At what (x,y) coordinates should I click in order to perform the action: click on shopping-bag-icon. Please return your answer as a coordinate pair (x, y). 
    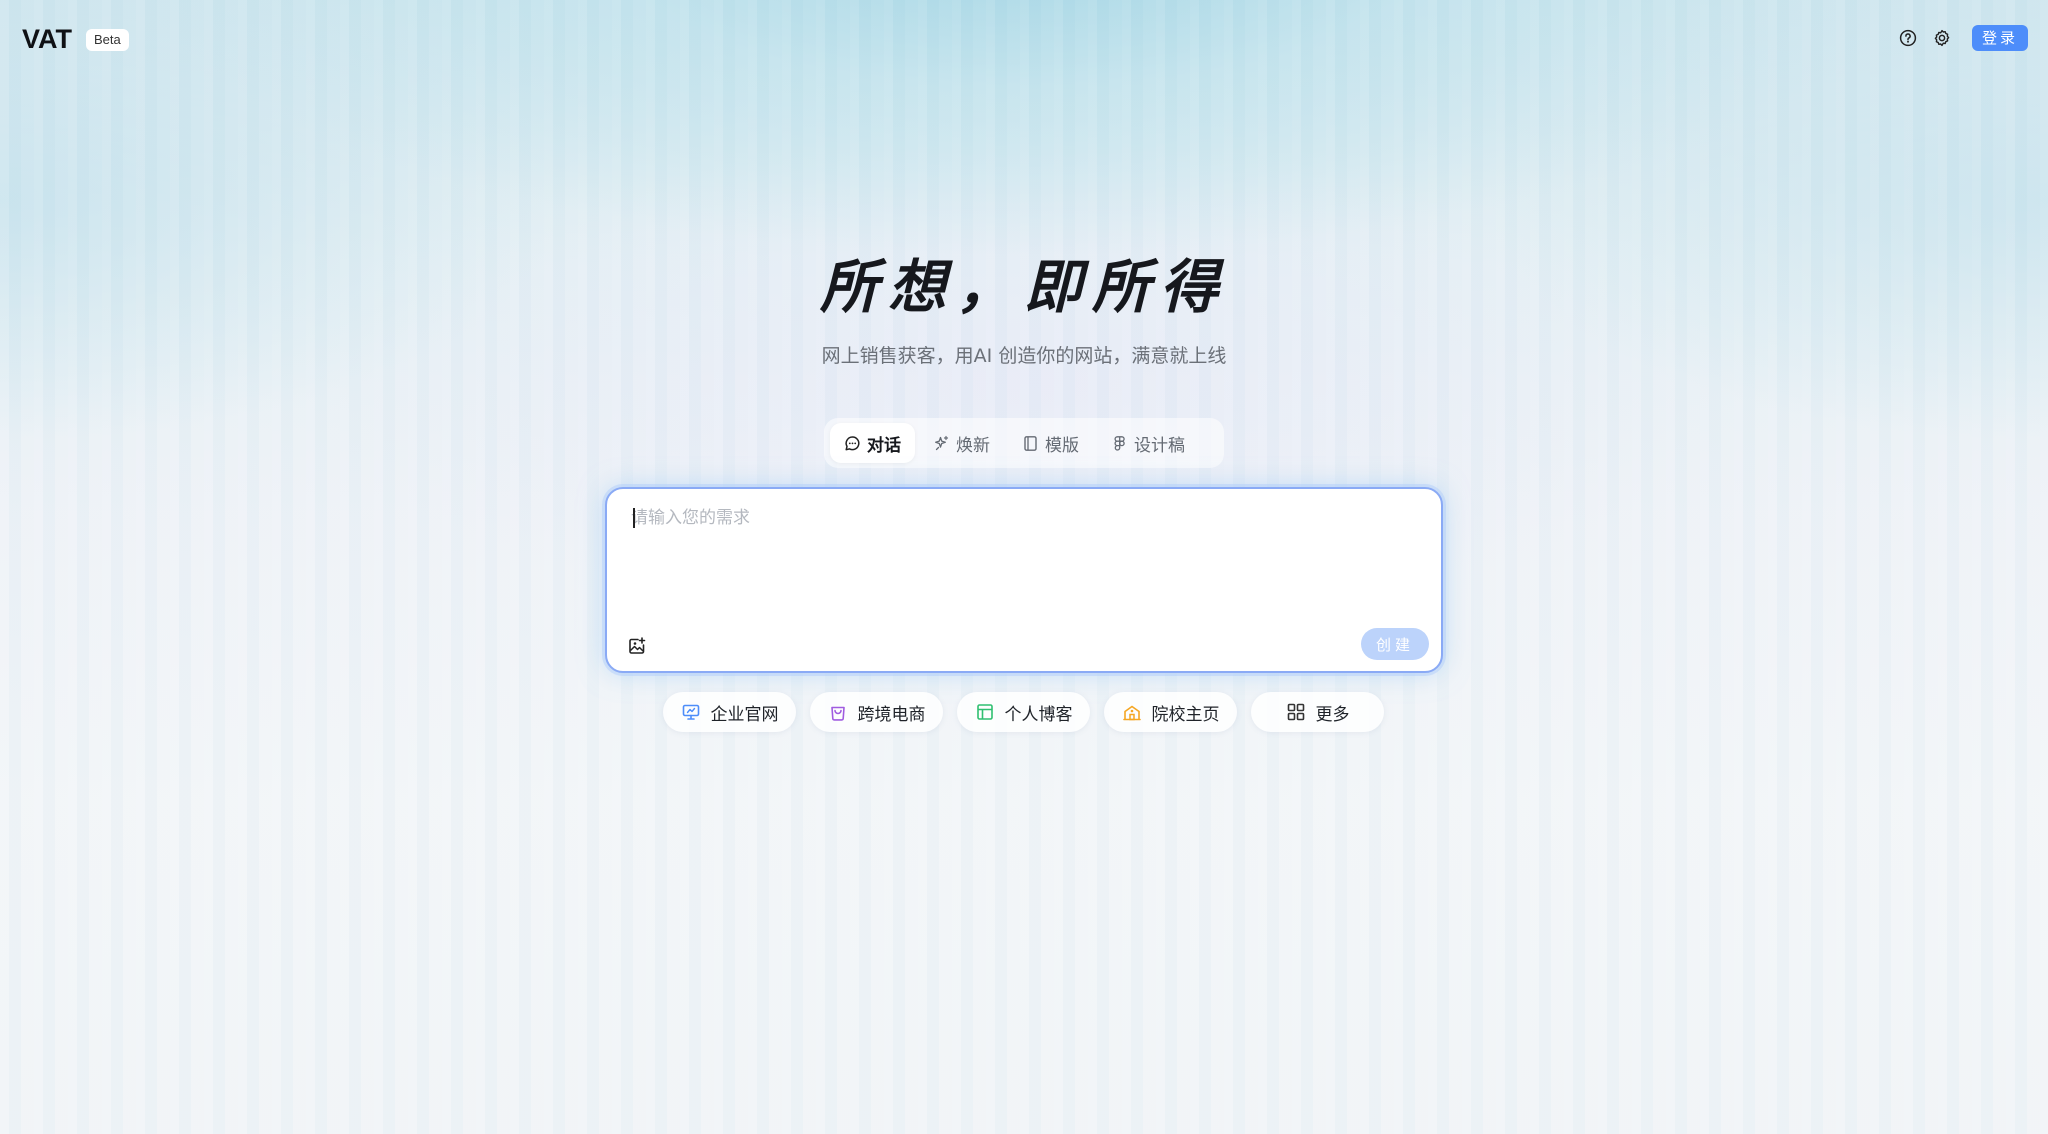
    Looking at the image, I should click on (837, 713).